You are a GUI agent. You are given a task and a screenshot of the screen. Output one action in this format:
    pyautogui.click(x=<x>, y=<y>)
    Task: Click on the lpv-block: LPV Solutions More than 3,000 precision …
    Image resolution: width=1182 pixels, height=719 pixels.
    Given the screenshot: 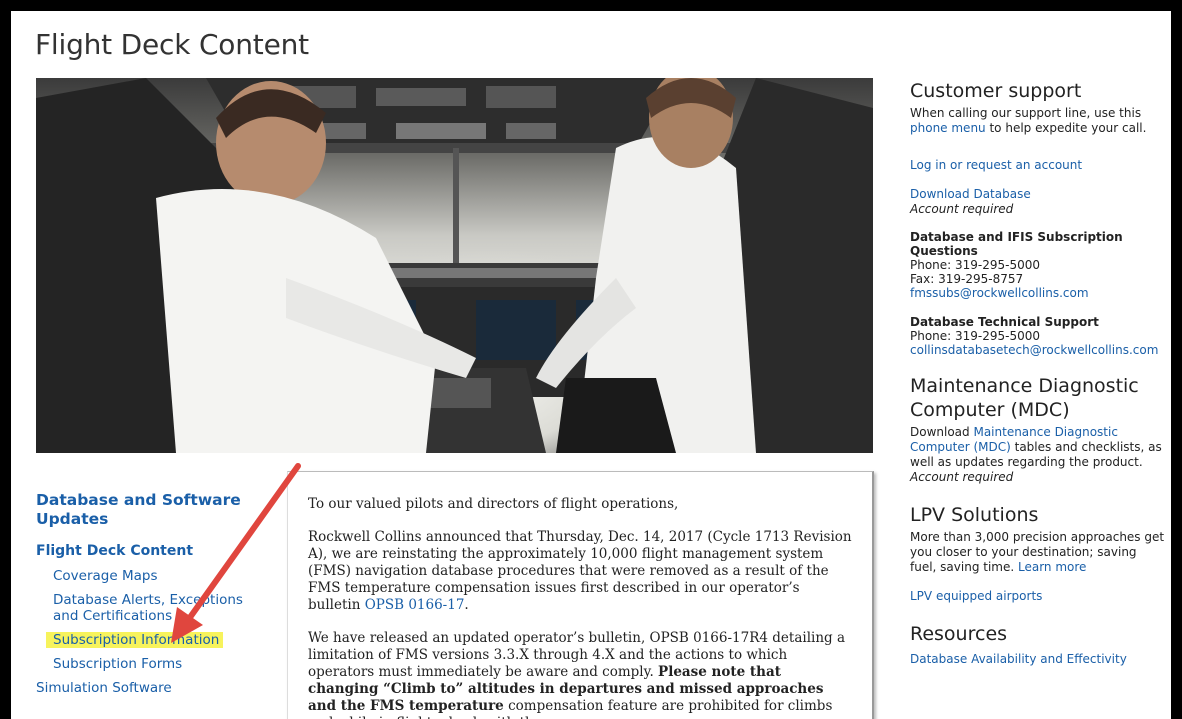 What is the action you would take?
    pyautogui.click(x=1037, y=553)
    